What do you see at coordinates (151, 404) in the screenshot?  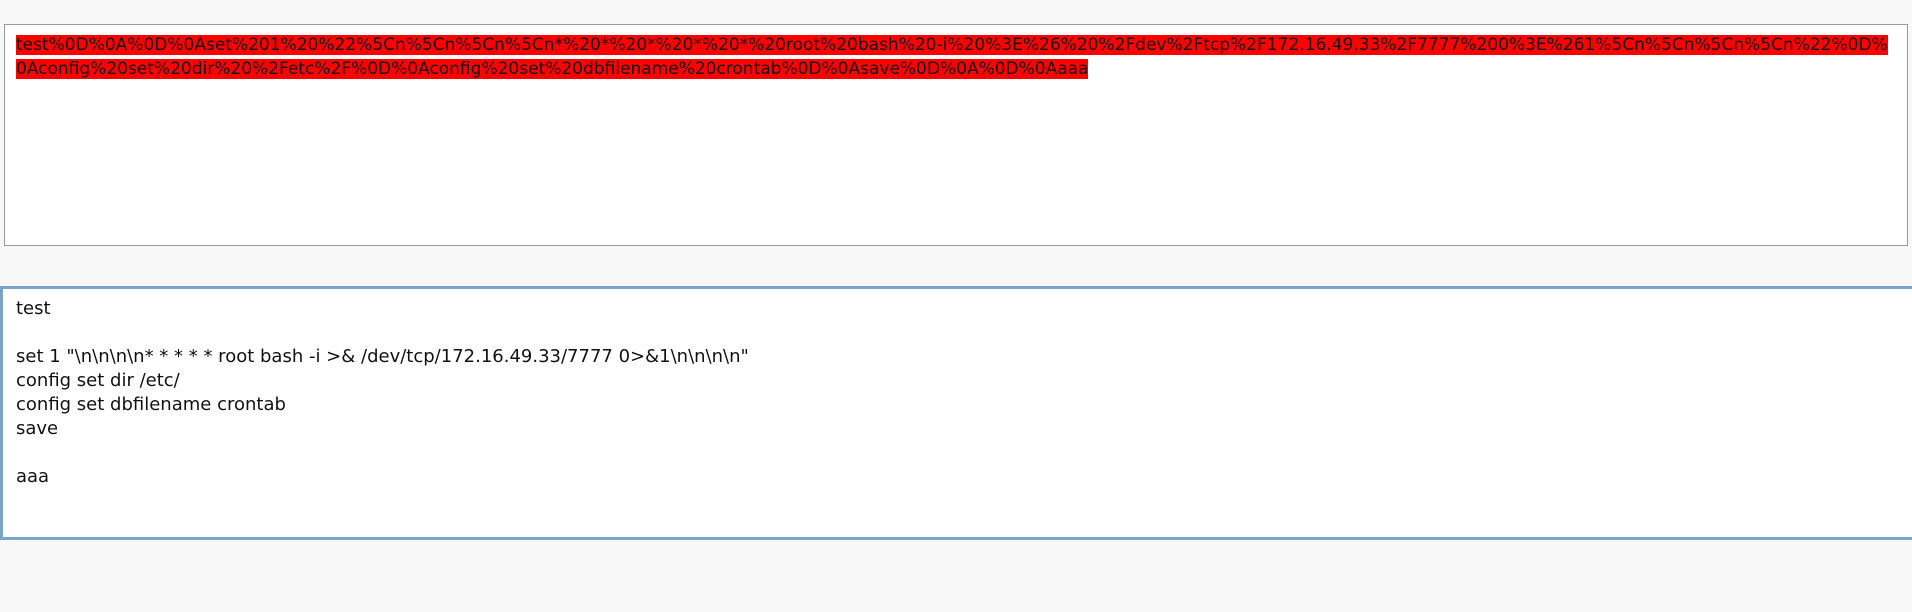 I see `decoded-line: config set dbfilename crontab` at bounding box center [151, 404].